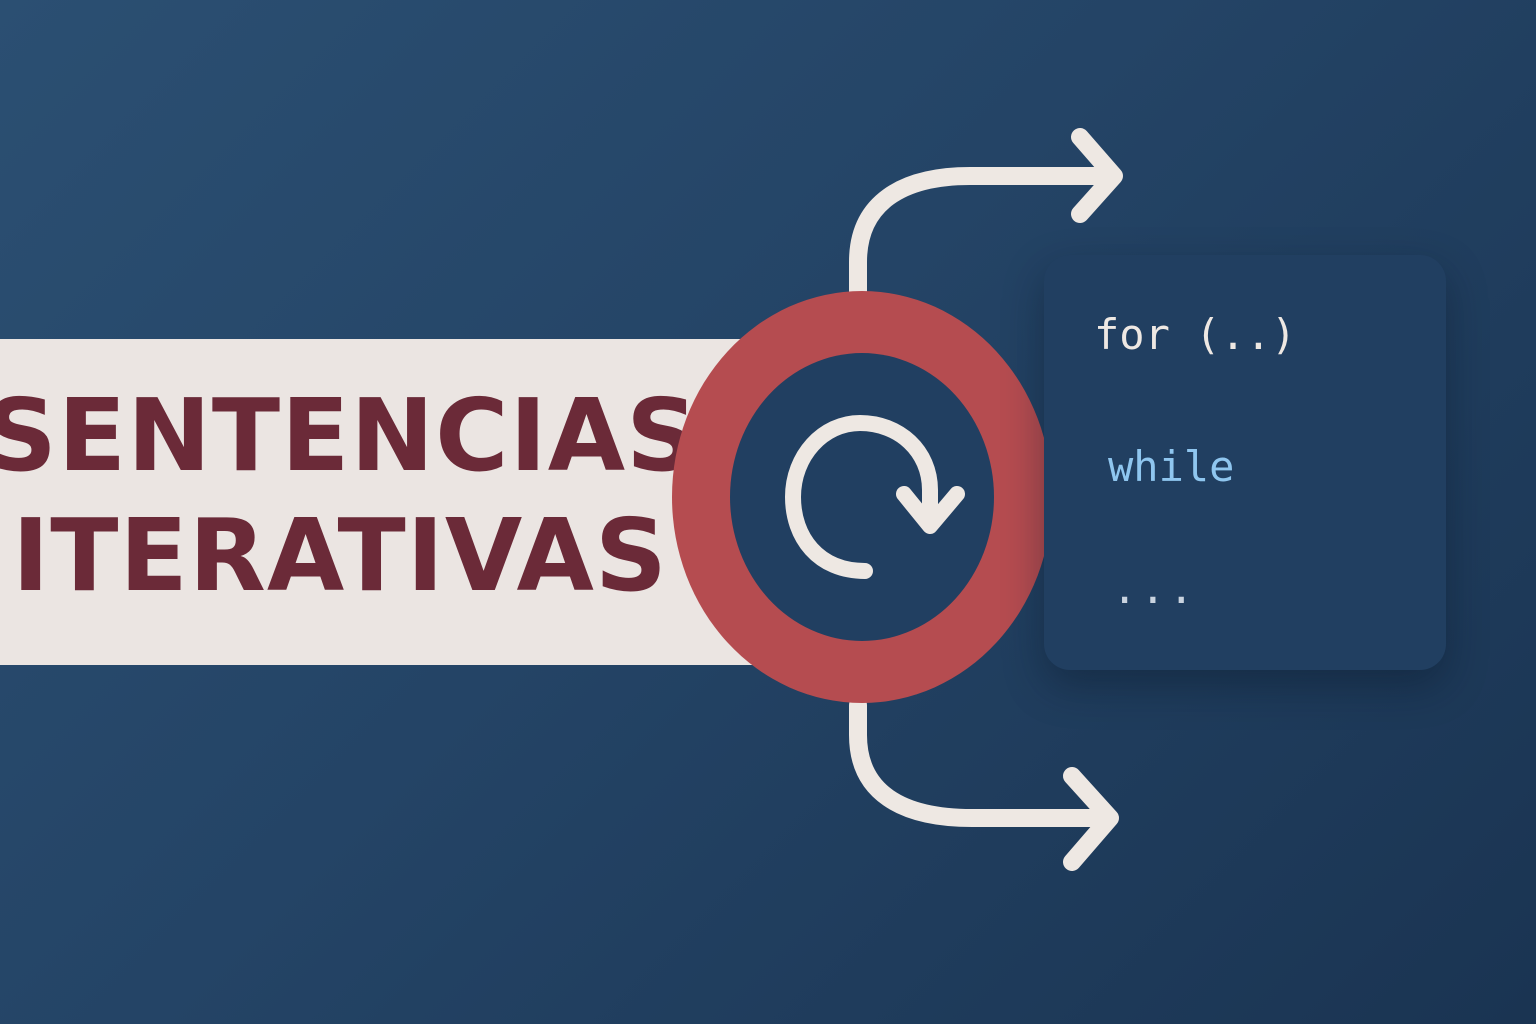 The width and height of the screenshot is (1536, 1024). What do you see at coordinates (1171, 466) in the screenshot?
I see `code-line-while: while` at bounding box center [1171, 466].